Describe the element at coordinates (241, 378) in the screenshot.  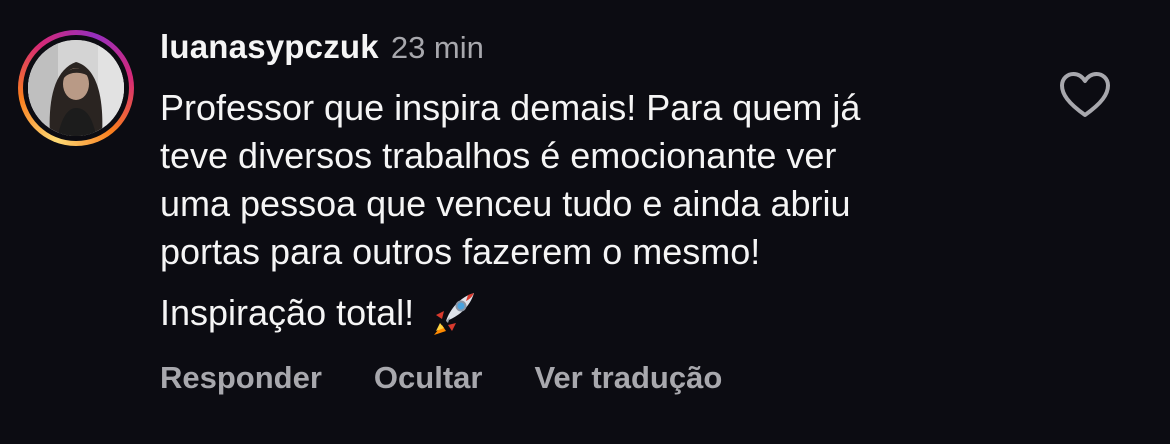
I see `reply-button: Responder` at that location.